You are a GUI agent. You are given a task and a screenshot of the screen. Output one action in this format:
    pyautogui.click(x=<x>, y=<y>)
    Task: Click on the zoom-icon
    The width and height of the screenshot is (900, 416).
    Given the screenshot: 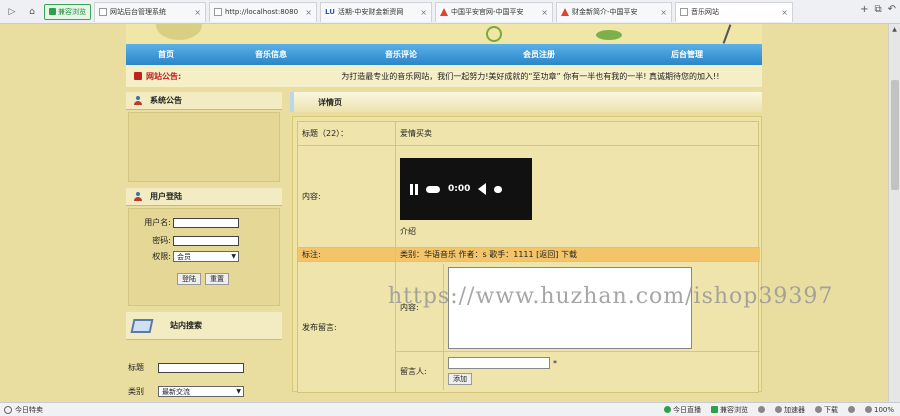 What is the action you would take?
    pyautogui.click(x=868, y=409)
    